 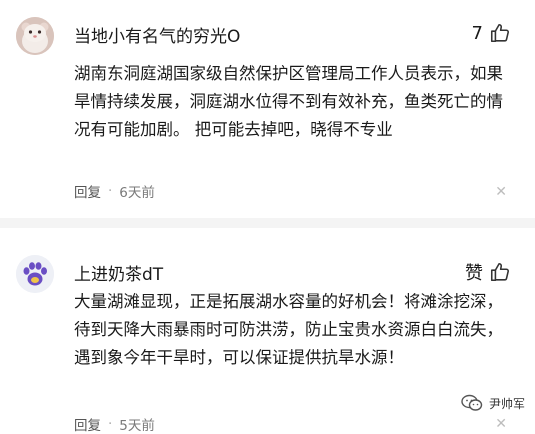 I want to click on like-button: 赞, so click(x=488, y=272).